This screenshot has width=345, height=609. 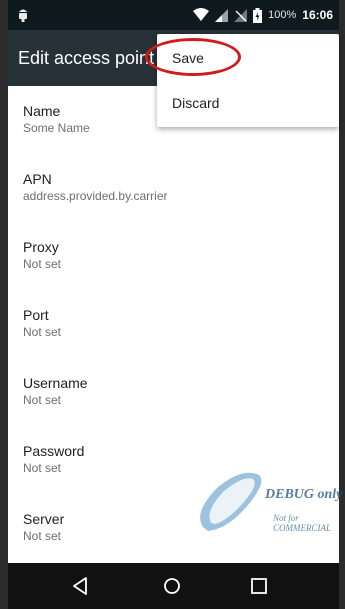 What do you see at coordinates (259, 586) in the screenshot?
I see `recents-icon` at bounding box center [259, 586].